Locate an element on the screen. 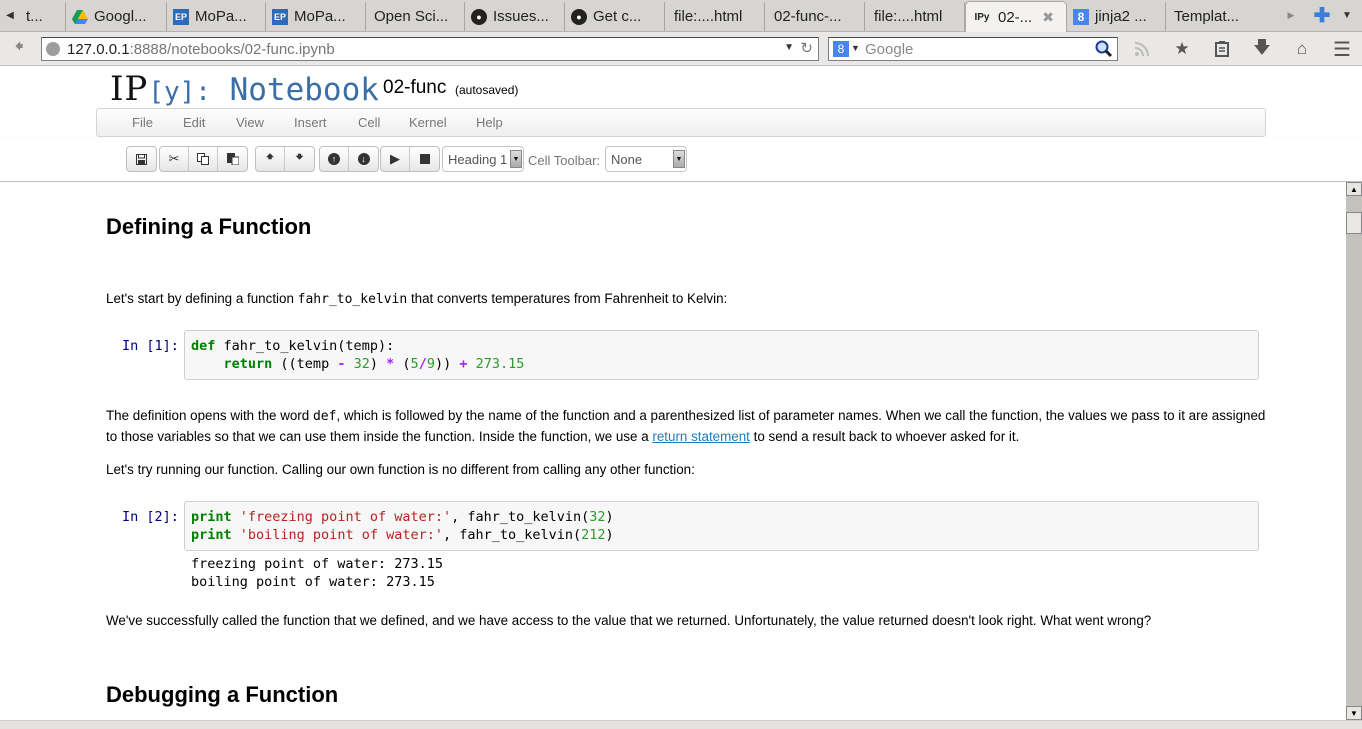 The height and width of the screenshot is (729, 1362). menu-view: View is located at coordinates (250, 122).